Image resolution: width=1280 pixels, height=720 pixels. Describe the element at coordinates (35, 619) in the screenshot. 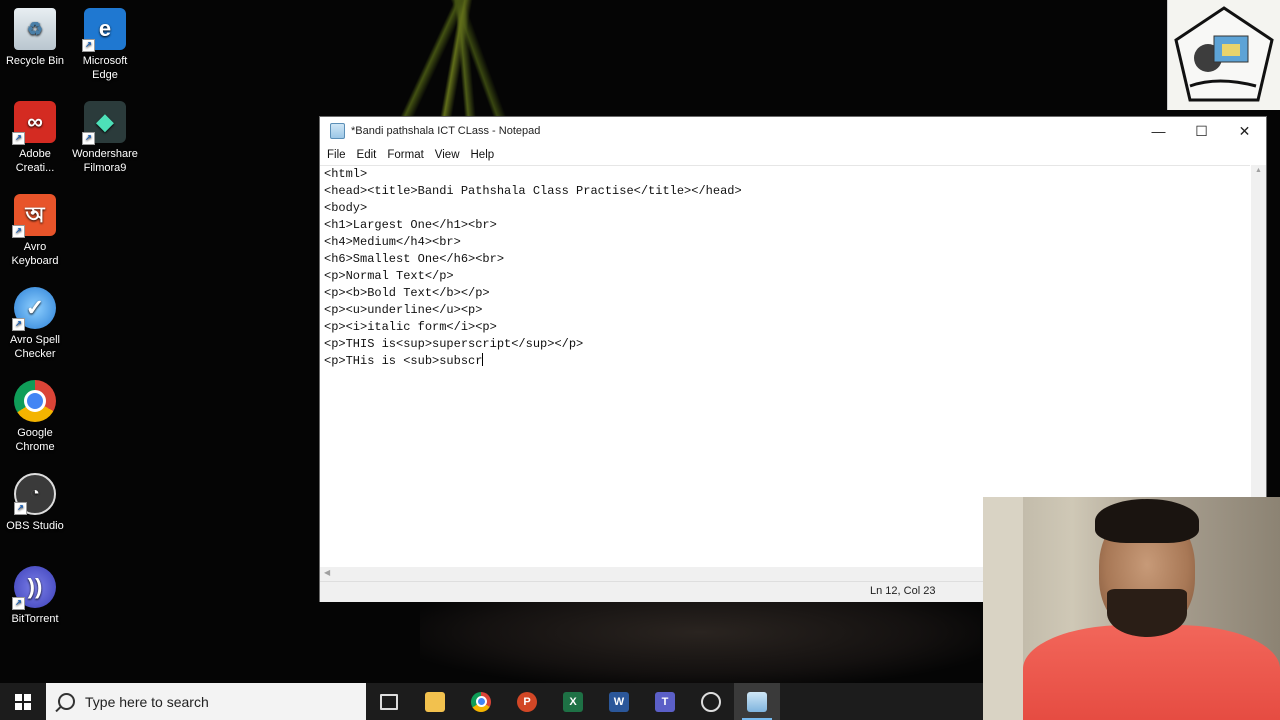

I see `desktop-icon-label: BitTorrent` at that location.